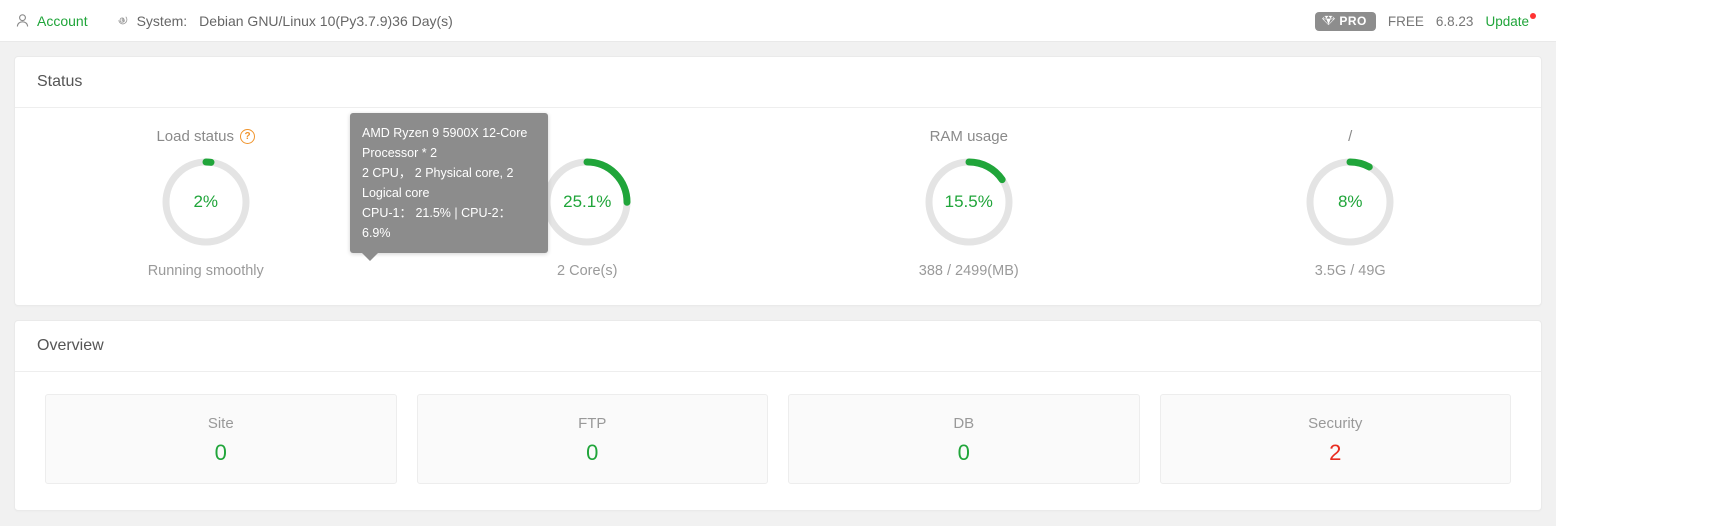 This screenshot has height=526, width=1718. I want to click on version-label: 6.8.23, so click(1454, 21).